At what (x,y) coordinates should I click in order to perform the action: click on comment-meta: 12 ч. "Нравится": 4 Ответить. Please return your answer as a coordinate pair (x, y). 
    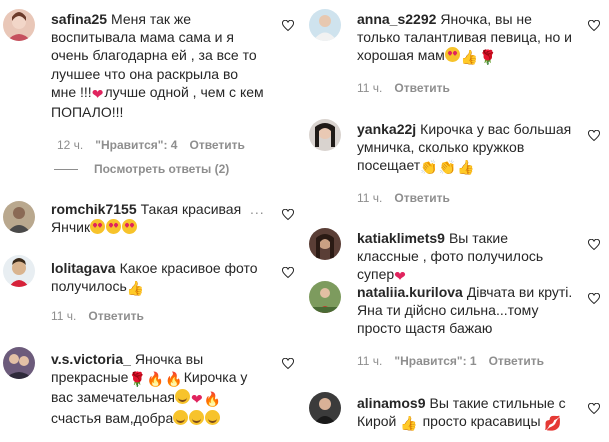
    Looking at the image, I should click on (157, 145).